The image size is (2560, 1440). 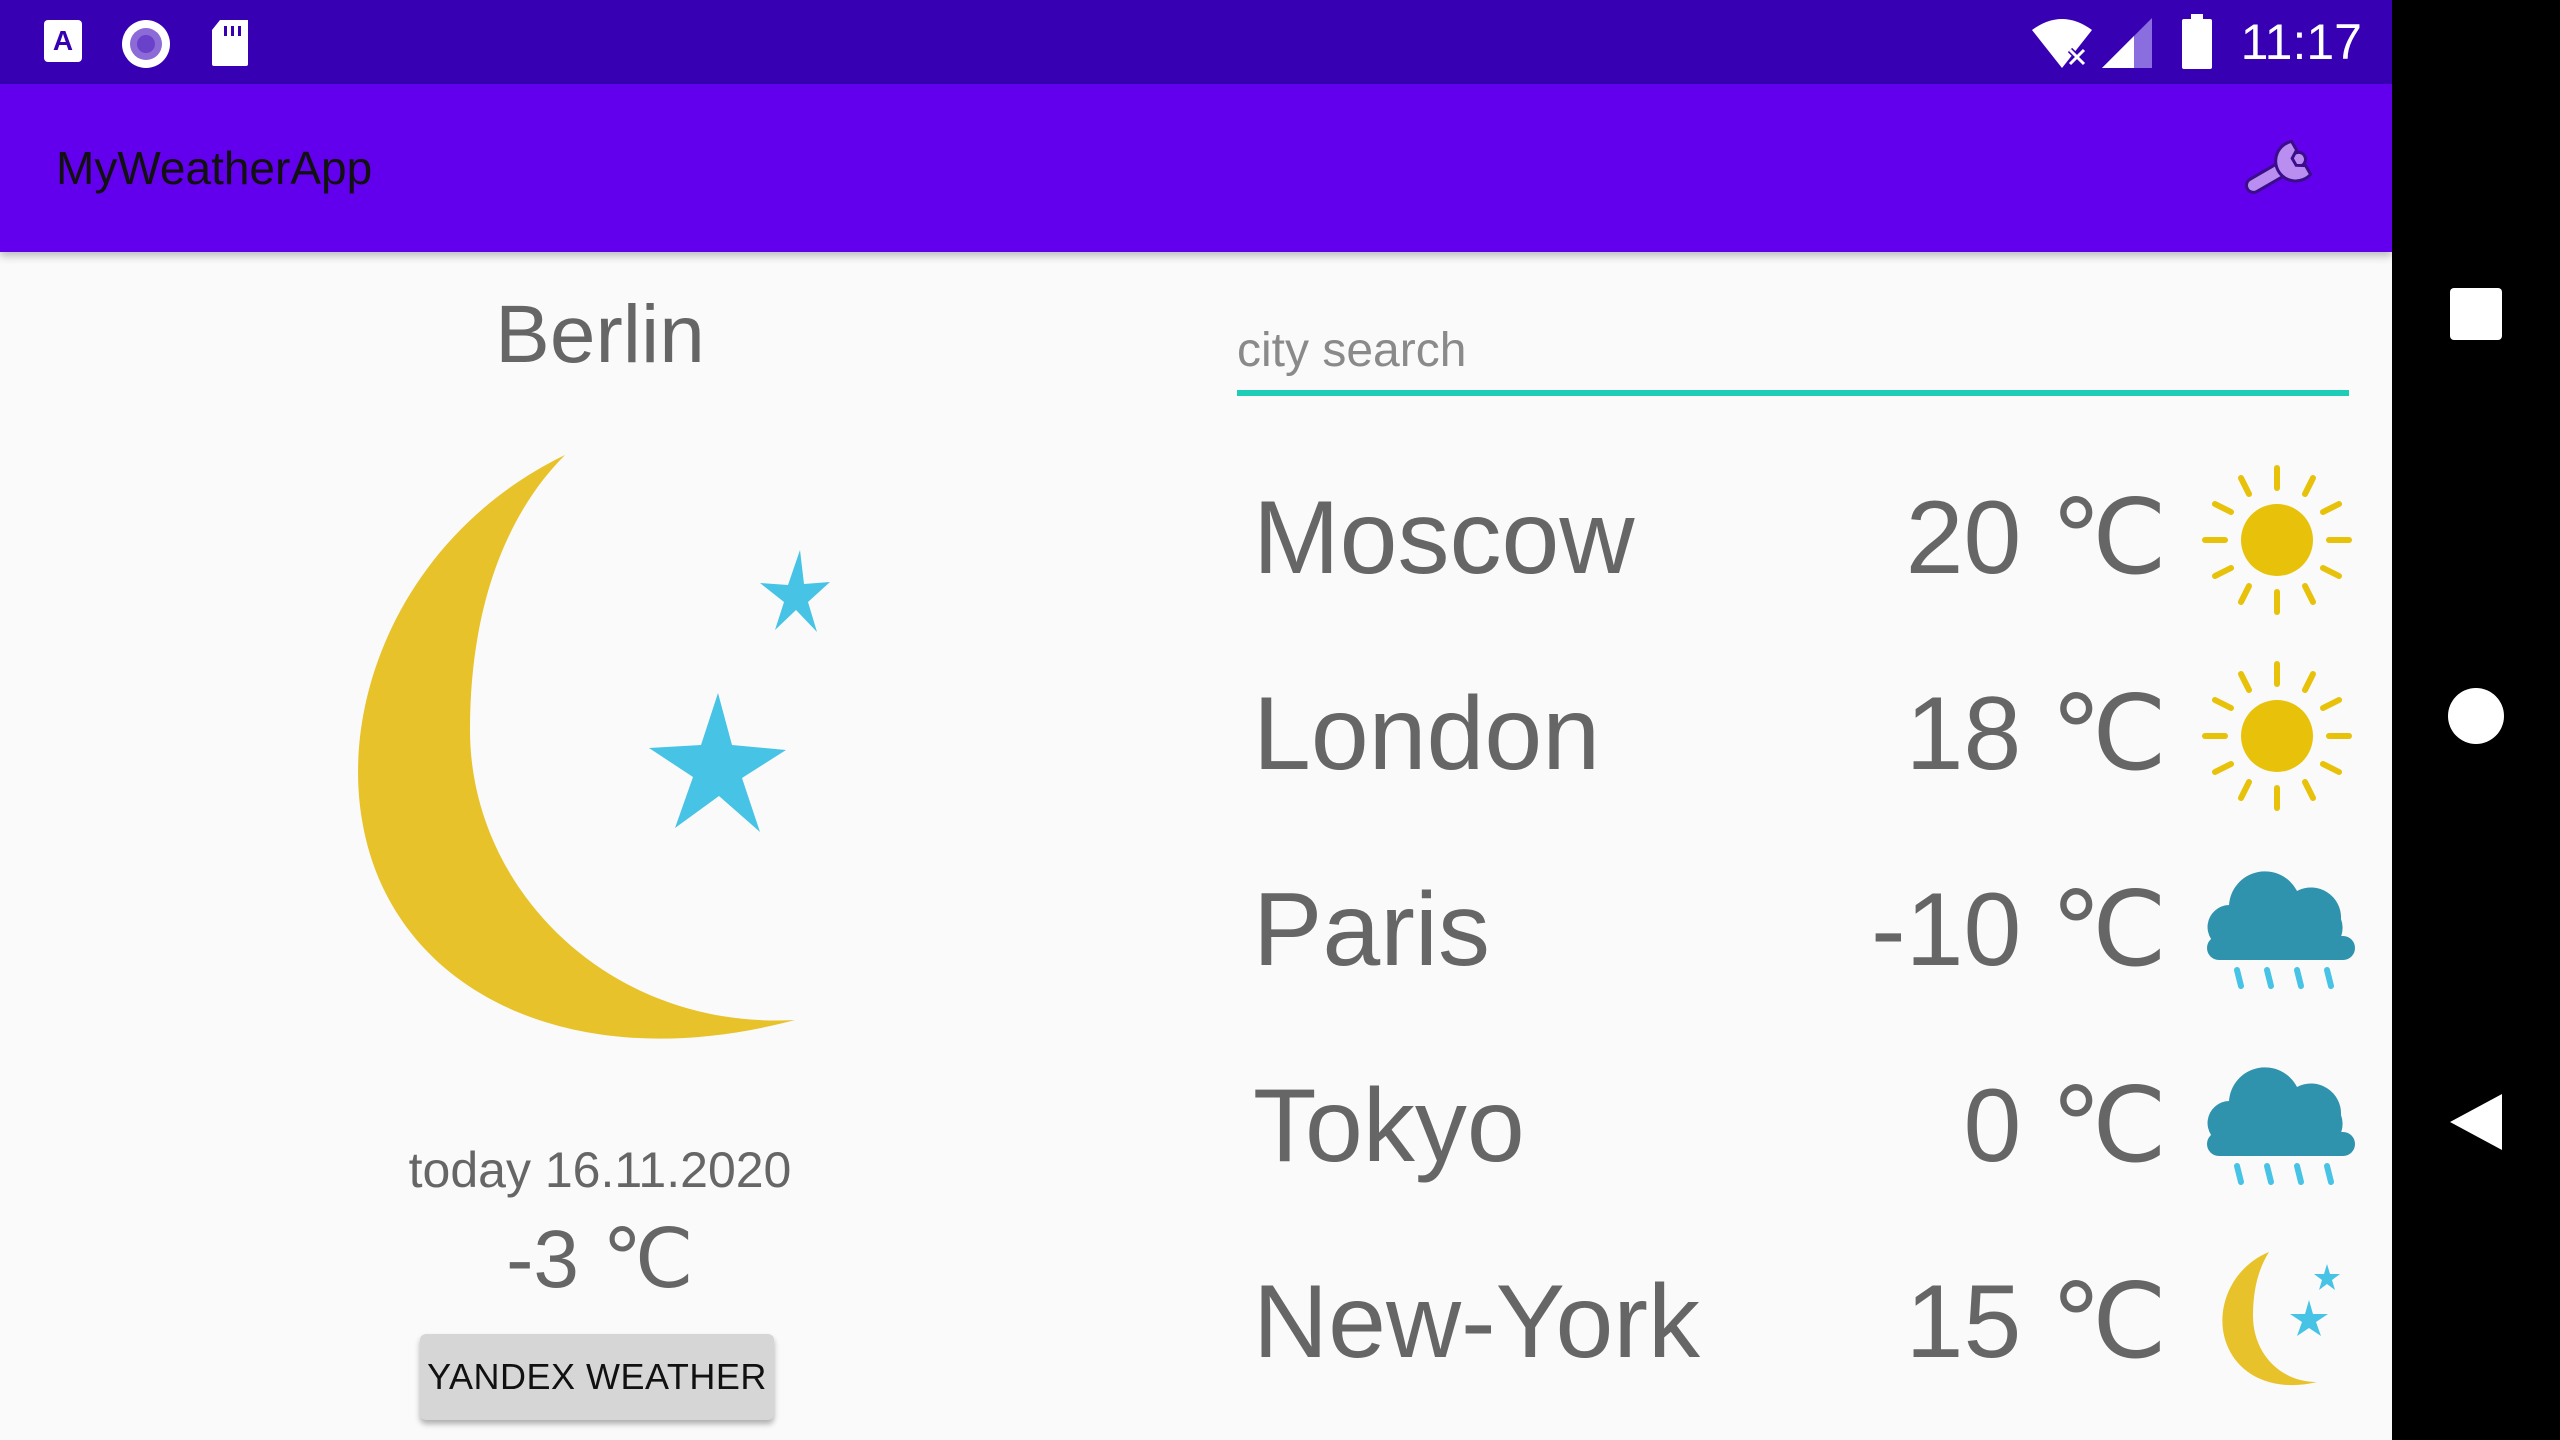 I want to click on svg-text: A, so click(x=63, y=40).